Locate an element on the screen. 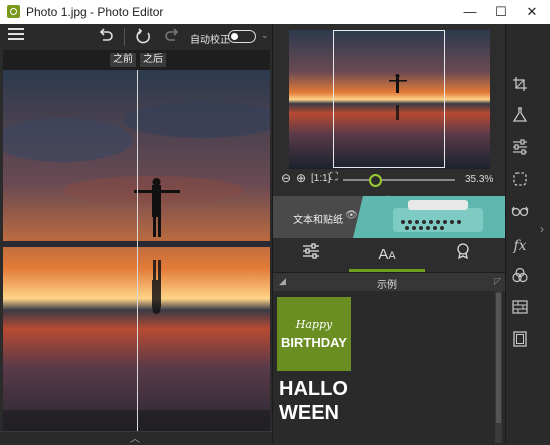 Image resolution: width=550 pixels, height=445 pixels. after-label: 之后 is located at coordinates (153, 60).